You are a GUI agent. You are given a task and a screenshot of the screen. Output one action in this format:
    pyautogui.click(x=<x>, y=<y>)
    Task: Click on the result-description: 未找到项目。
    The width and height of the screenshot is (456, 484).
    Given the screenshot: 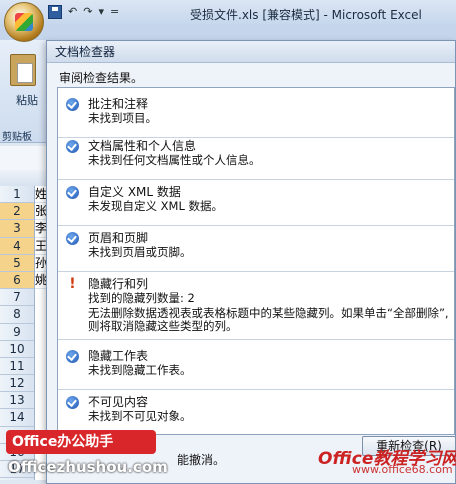 What is the action you would take?
    pyautogui.click(x=122, y=118)
    